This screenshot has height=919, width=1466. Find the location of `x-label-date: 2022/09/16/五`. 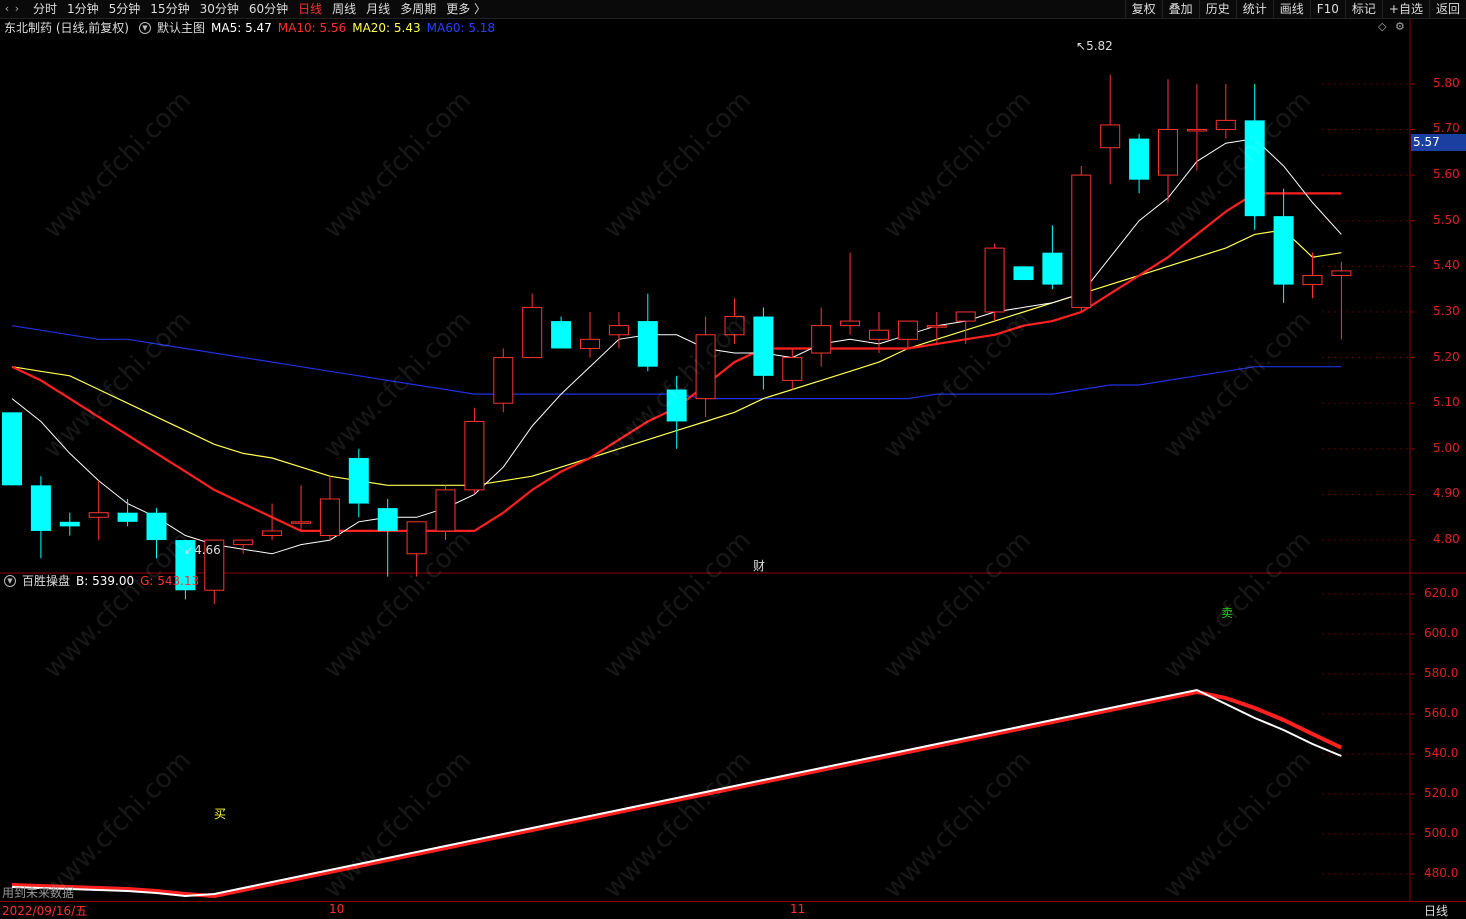

x-label-date: 2022/09/16/五 is located at coordinates (45, 911).